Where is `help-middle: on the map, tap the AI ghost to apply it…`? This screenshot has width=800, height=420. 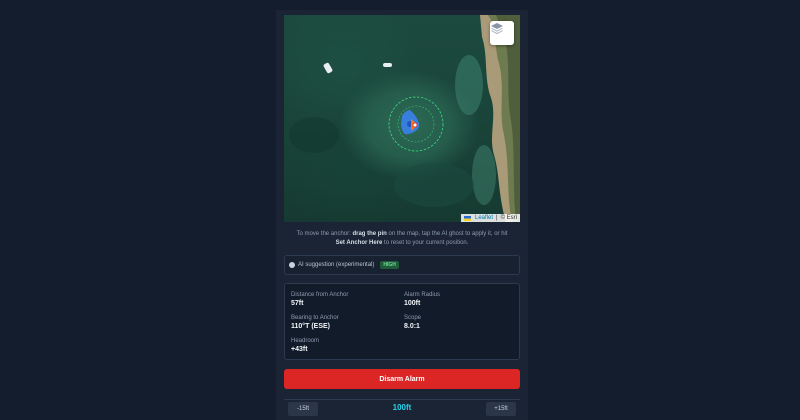 help-middle: on the map, tap the AI ghost to apply it… is located at coordinates (447, 234).